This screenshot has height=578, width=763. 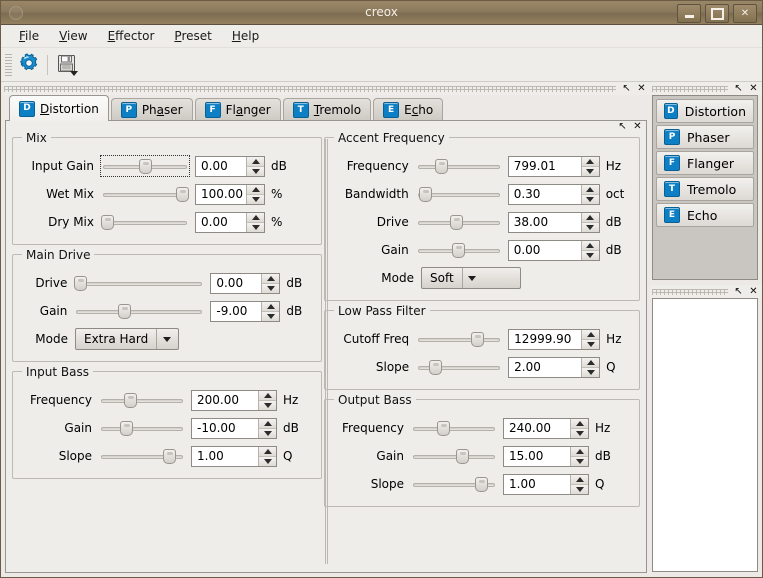 I want to click on spinbox-value-bandwidth: 0.30, so click(x=544, y=194).